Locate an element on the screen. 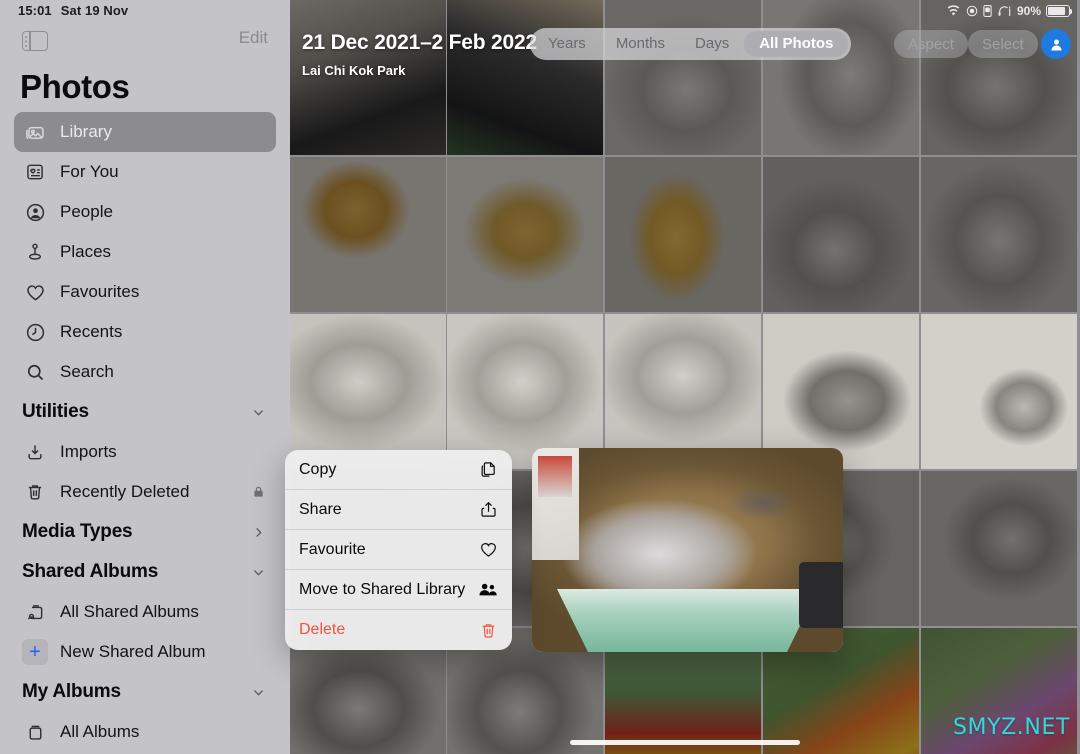 This screenshot has height=754, width=1080. photo-stack-icon is located at coordinates (35, 132).